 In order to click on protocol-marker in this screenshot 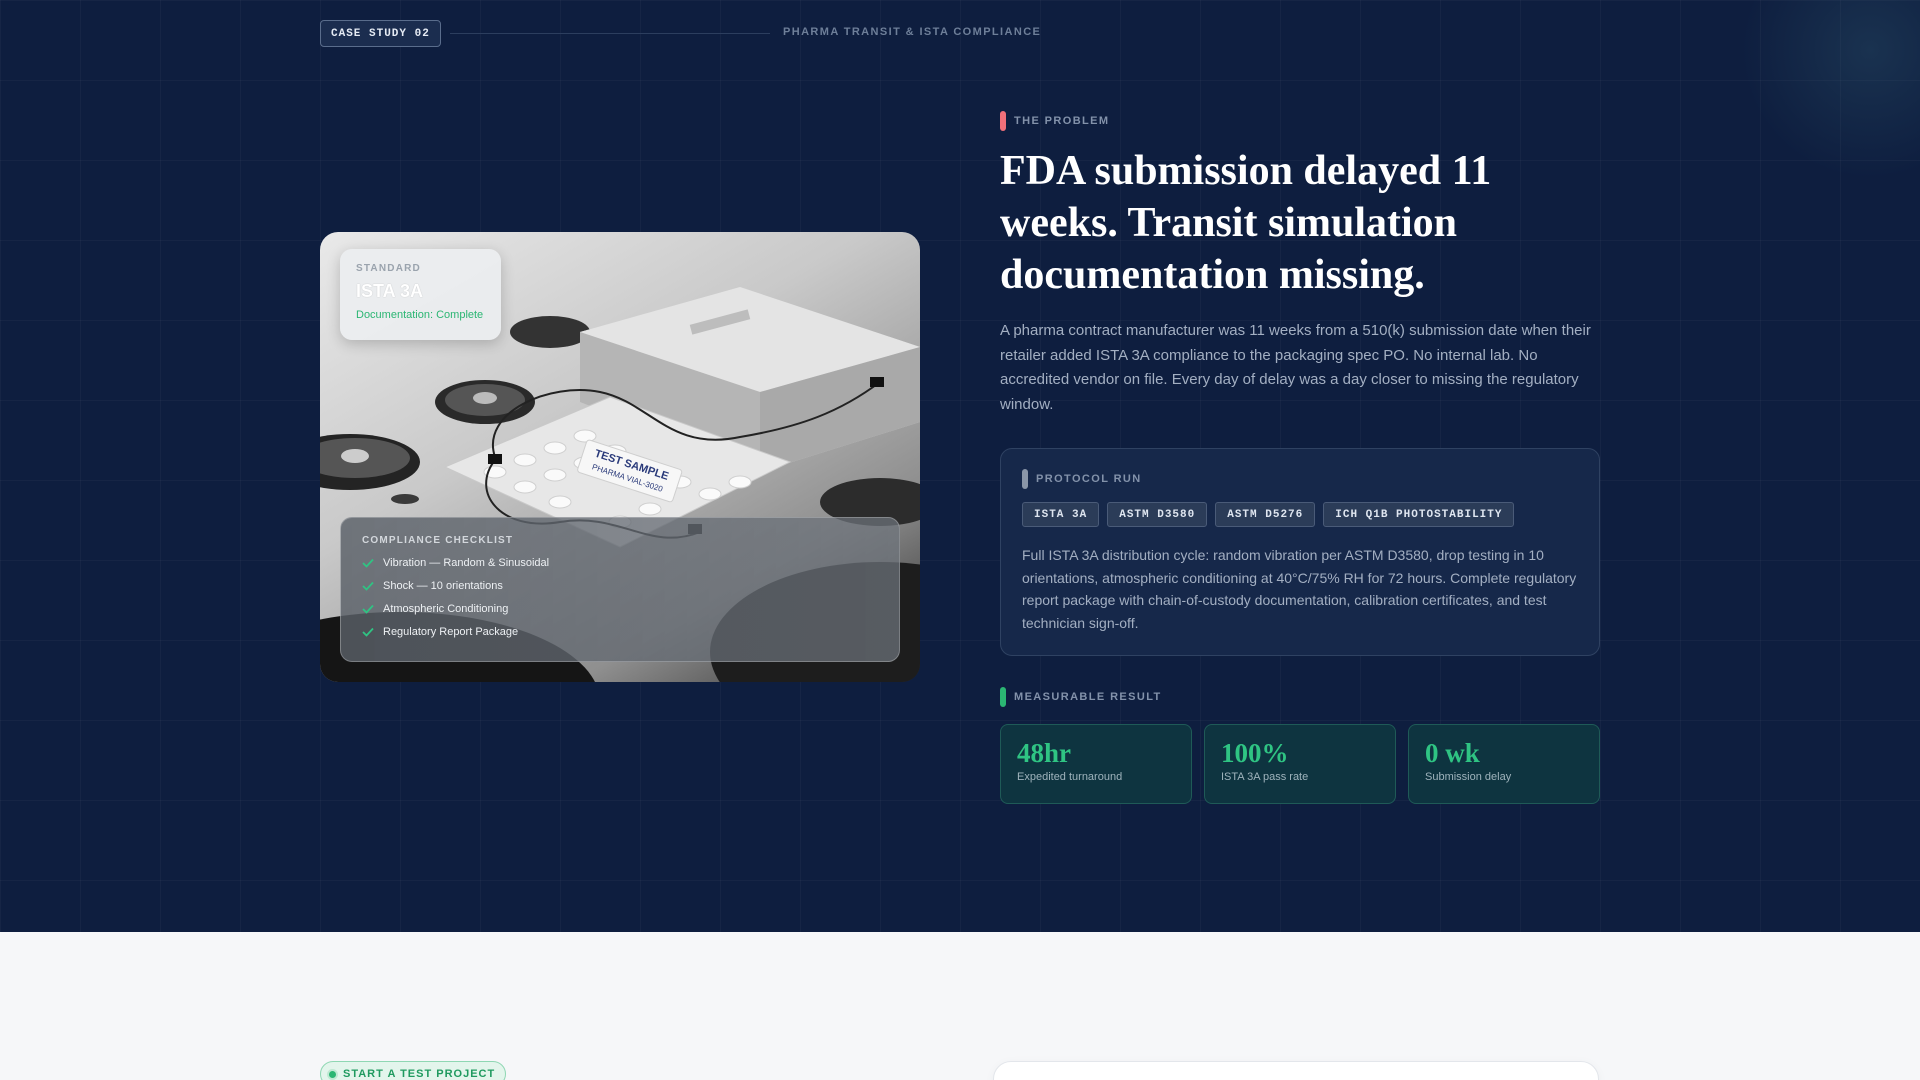, I will do `click(1025, 479)`.